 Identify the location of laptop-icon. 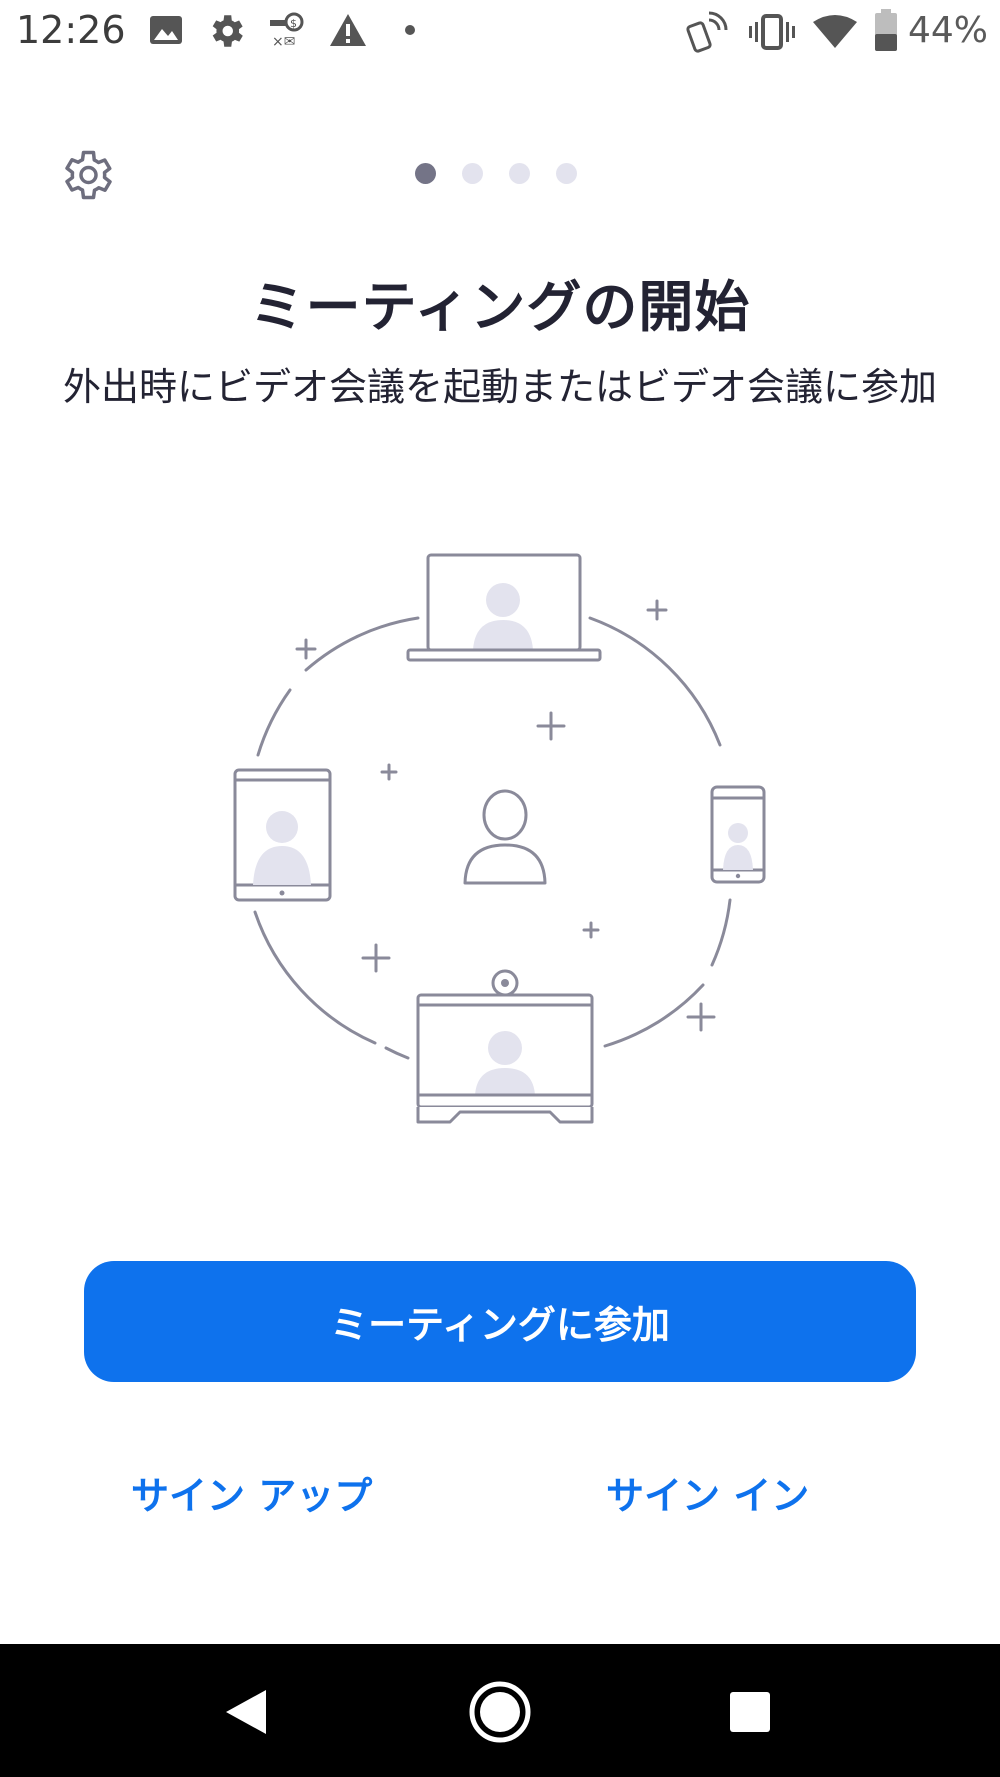
(504, 607).